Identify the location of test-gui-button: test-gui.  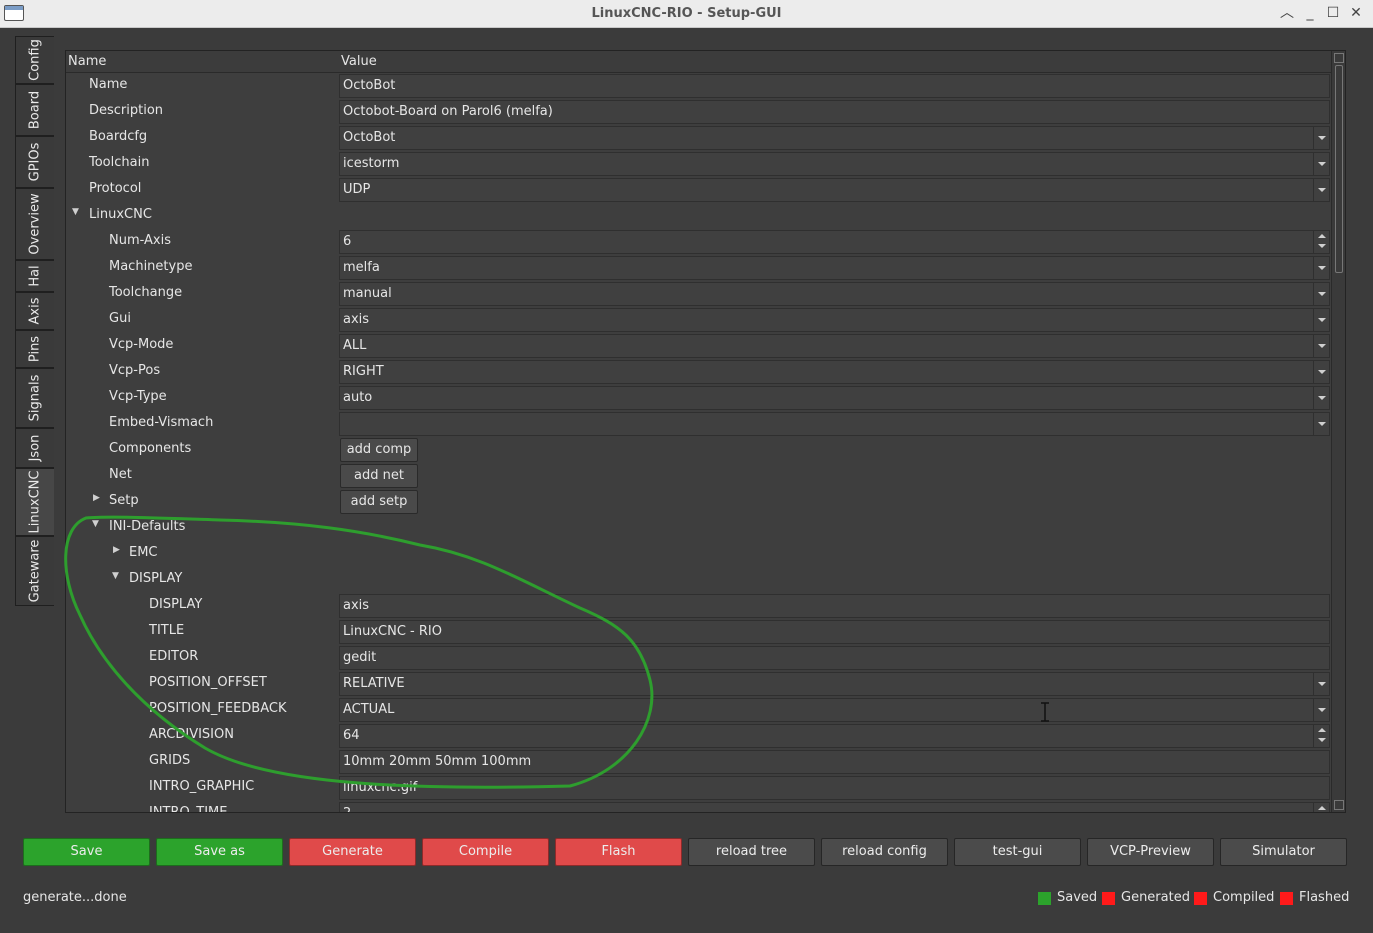
(1017, 852).